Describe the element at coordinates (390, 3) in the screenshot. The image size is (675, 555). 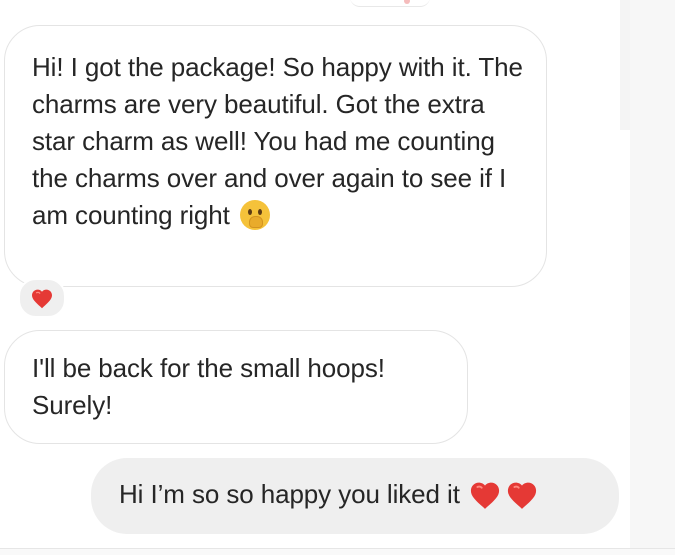
I see `previous-message-fragment` at that location.